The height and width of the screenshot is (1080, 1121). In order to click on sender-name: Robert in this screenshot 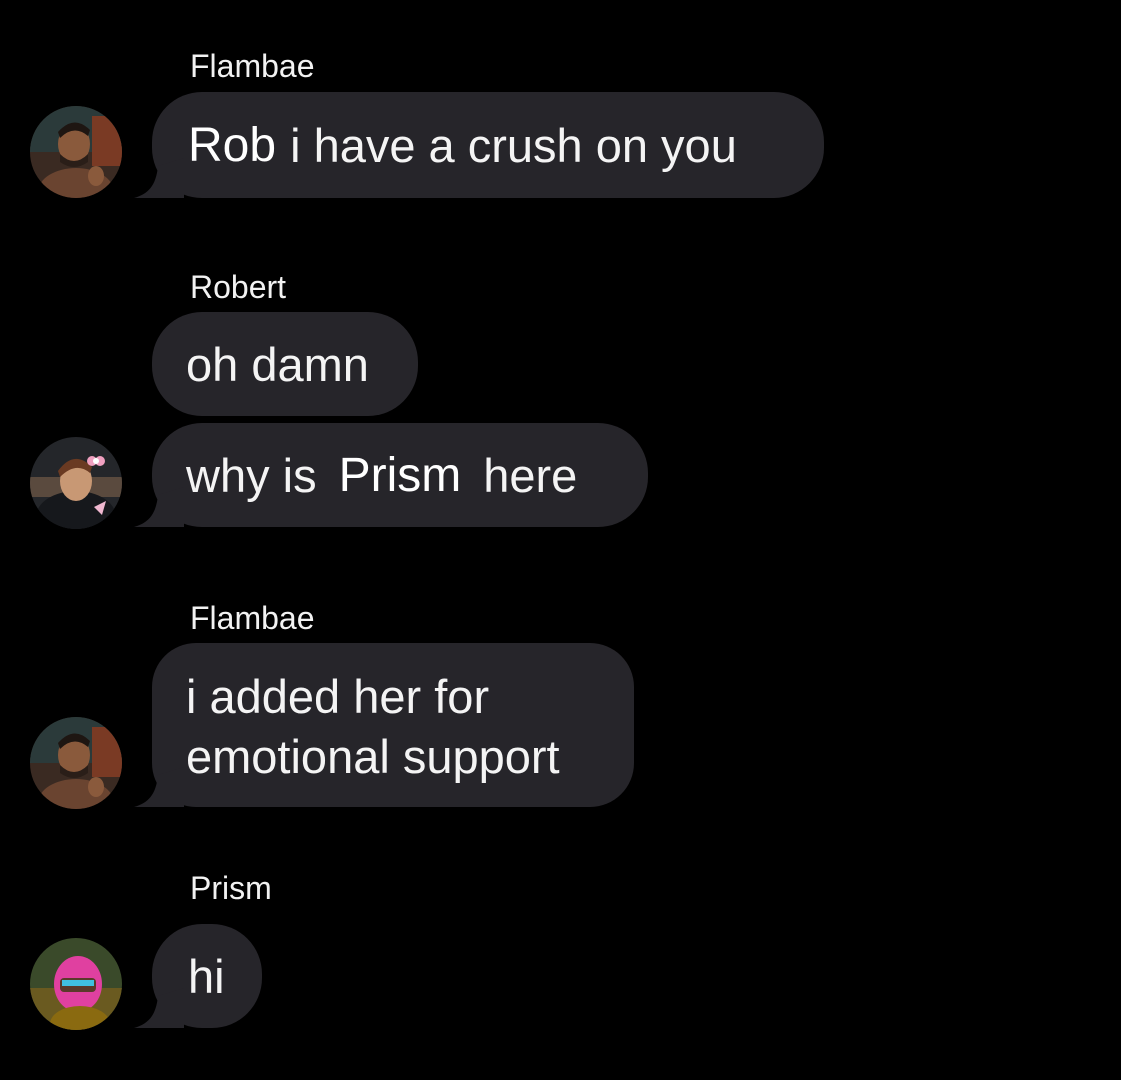, I will do `click(238, 287)`.